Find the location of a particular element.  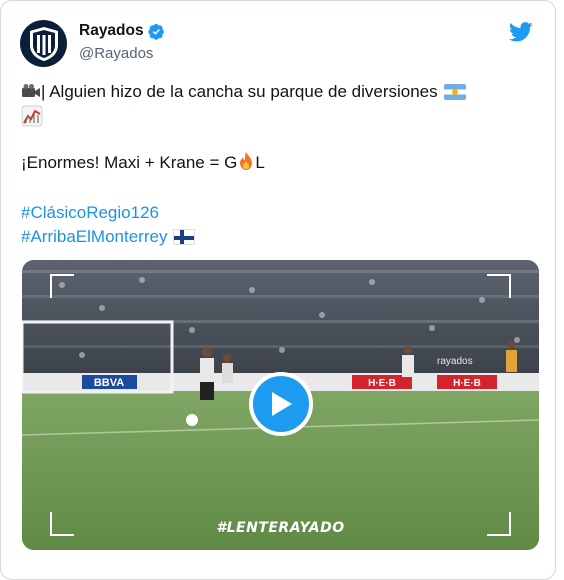

hashtag-link: #ClásicoRegio126 is located at coordinates (90, 213).